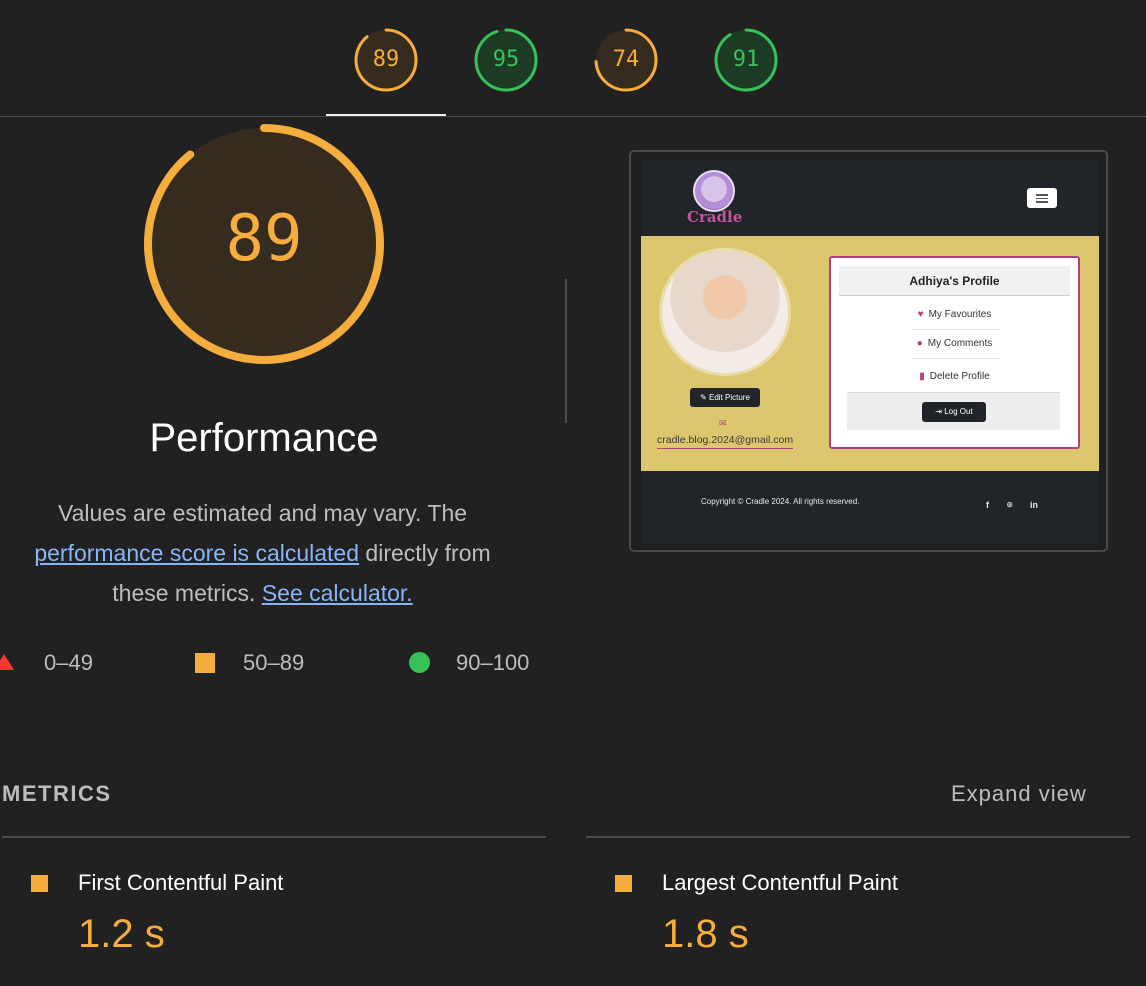 This screenshot has height=986, width=1146. What do you see at coordinates (954, 281) in the screenshot?
I see `profile-title: Adhiya's Profile` at bounding box center [954, 281].